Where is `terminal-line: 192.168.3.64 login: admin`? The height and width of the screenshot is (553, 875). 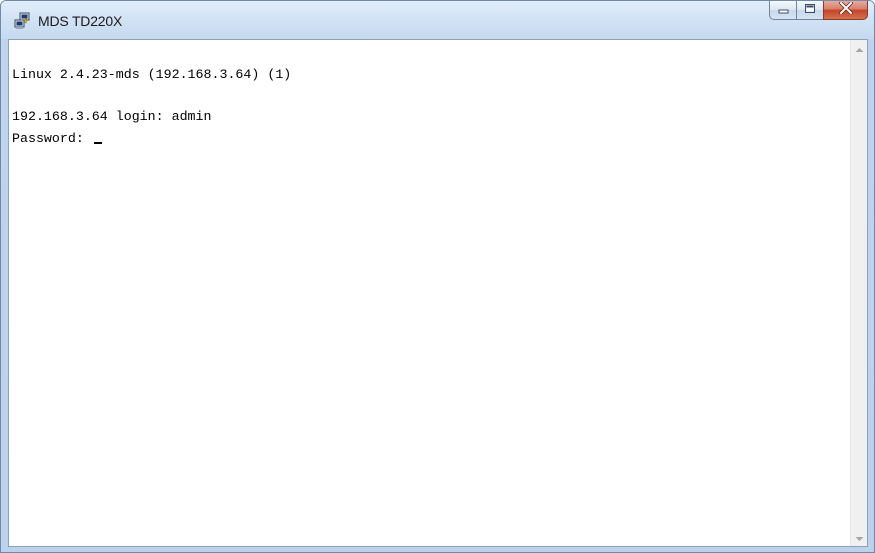
terminal-line: 192.168.3.64 login: admin is located at coordinates (112, 116).